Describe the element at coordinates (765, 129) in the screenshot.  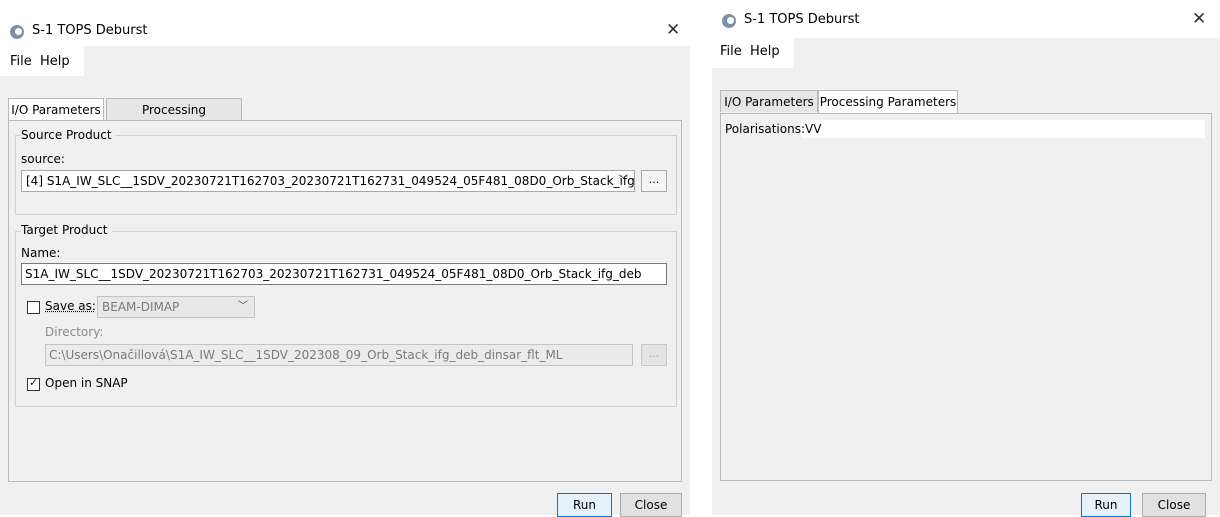
I see `polarisations-label: Polarisations:` at that location.